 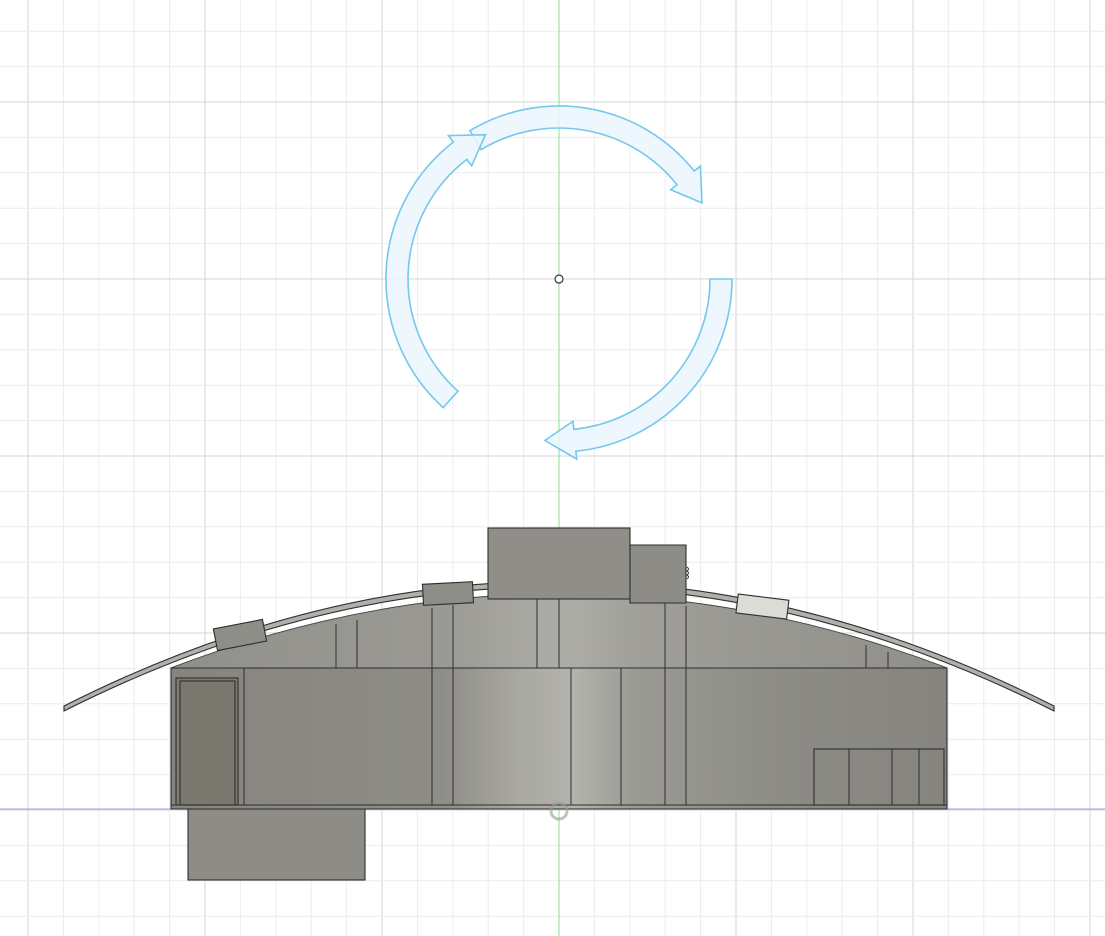 I want to click on rooftop-block-large, so click(x=559, y=563).